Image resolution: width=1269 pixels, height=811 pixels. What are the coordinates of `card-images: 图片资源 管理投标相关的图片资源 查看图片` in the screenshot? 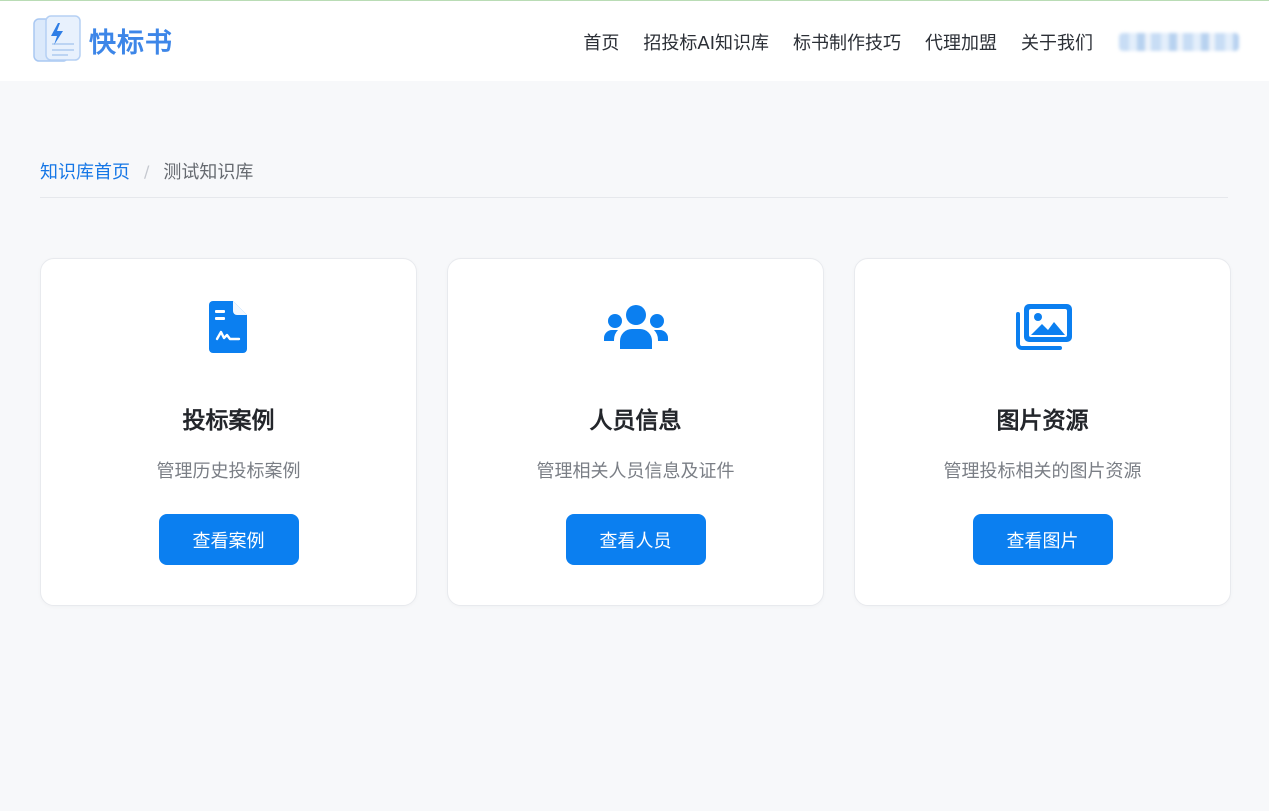 It's located at (1042, 432).